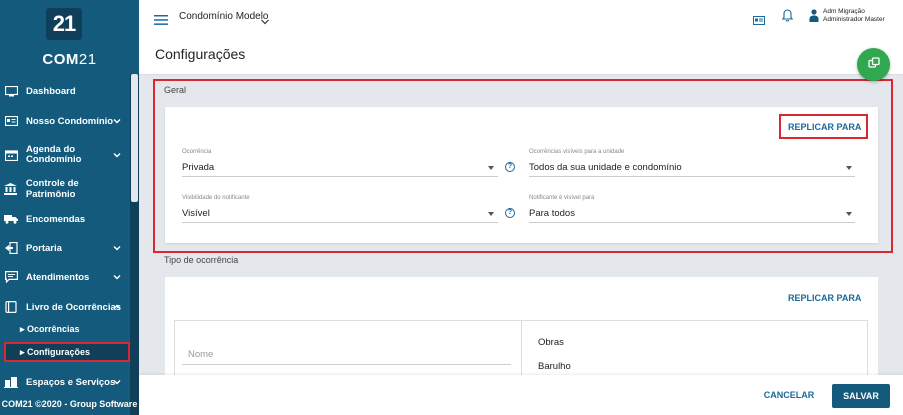  I want to click on copy-icon, so click(873, 65).